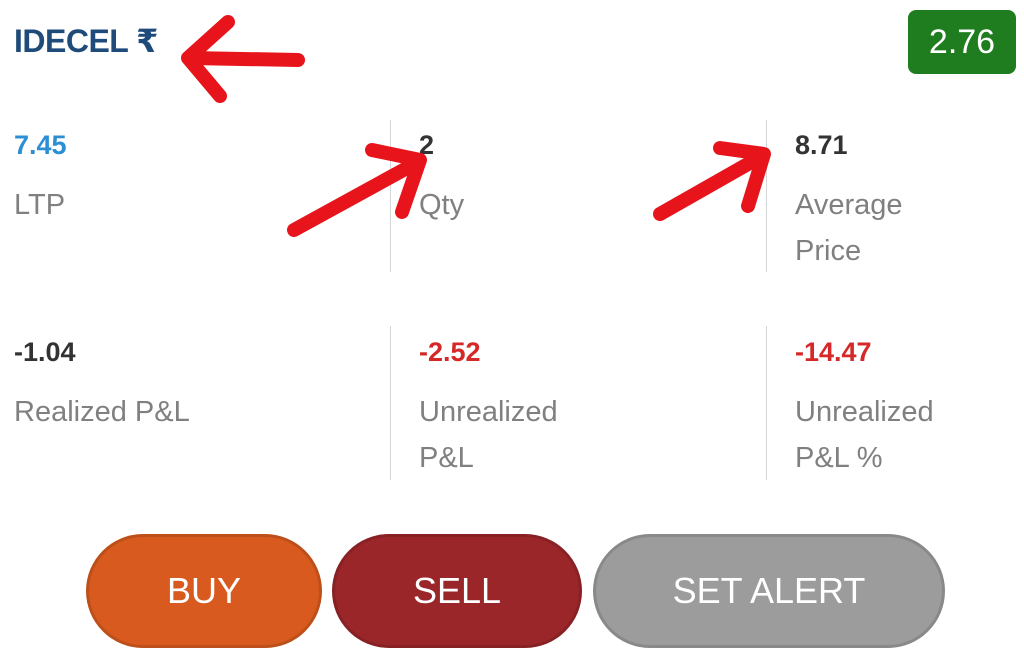 The image size is (1024, 663). Describe the element at coordinates (488, 435) in the screenshot. I see `unrealized-pl-label: Unrealized P&L` at that location.